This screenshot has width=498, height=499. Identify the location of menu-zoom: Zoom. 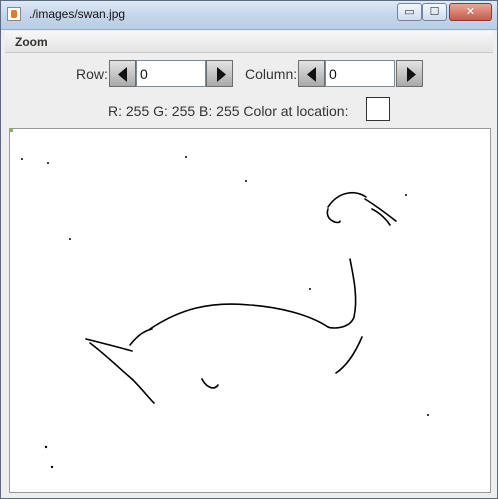
(31, 42).